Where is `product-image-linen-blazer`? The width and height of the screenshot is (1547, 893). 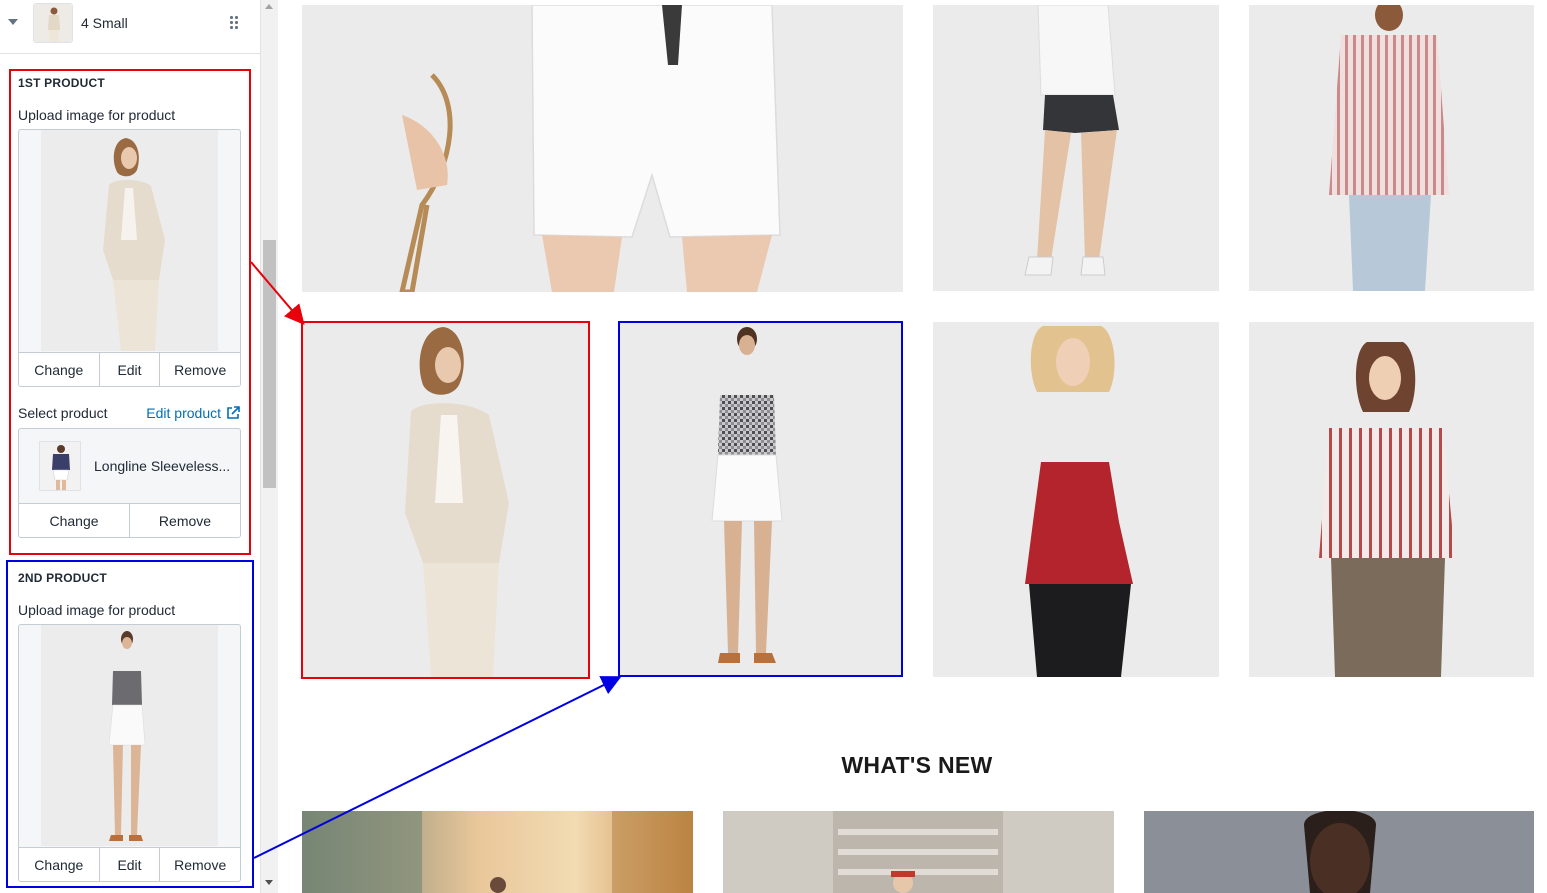 product-image-linen-blazer is located at coordinates (445, 500).